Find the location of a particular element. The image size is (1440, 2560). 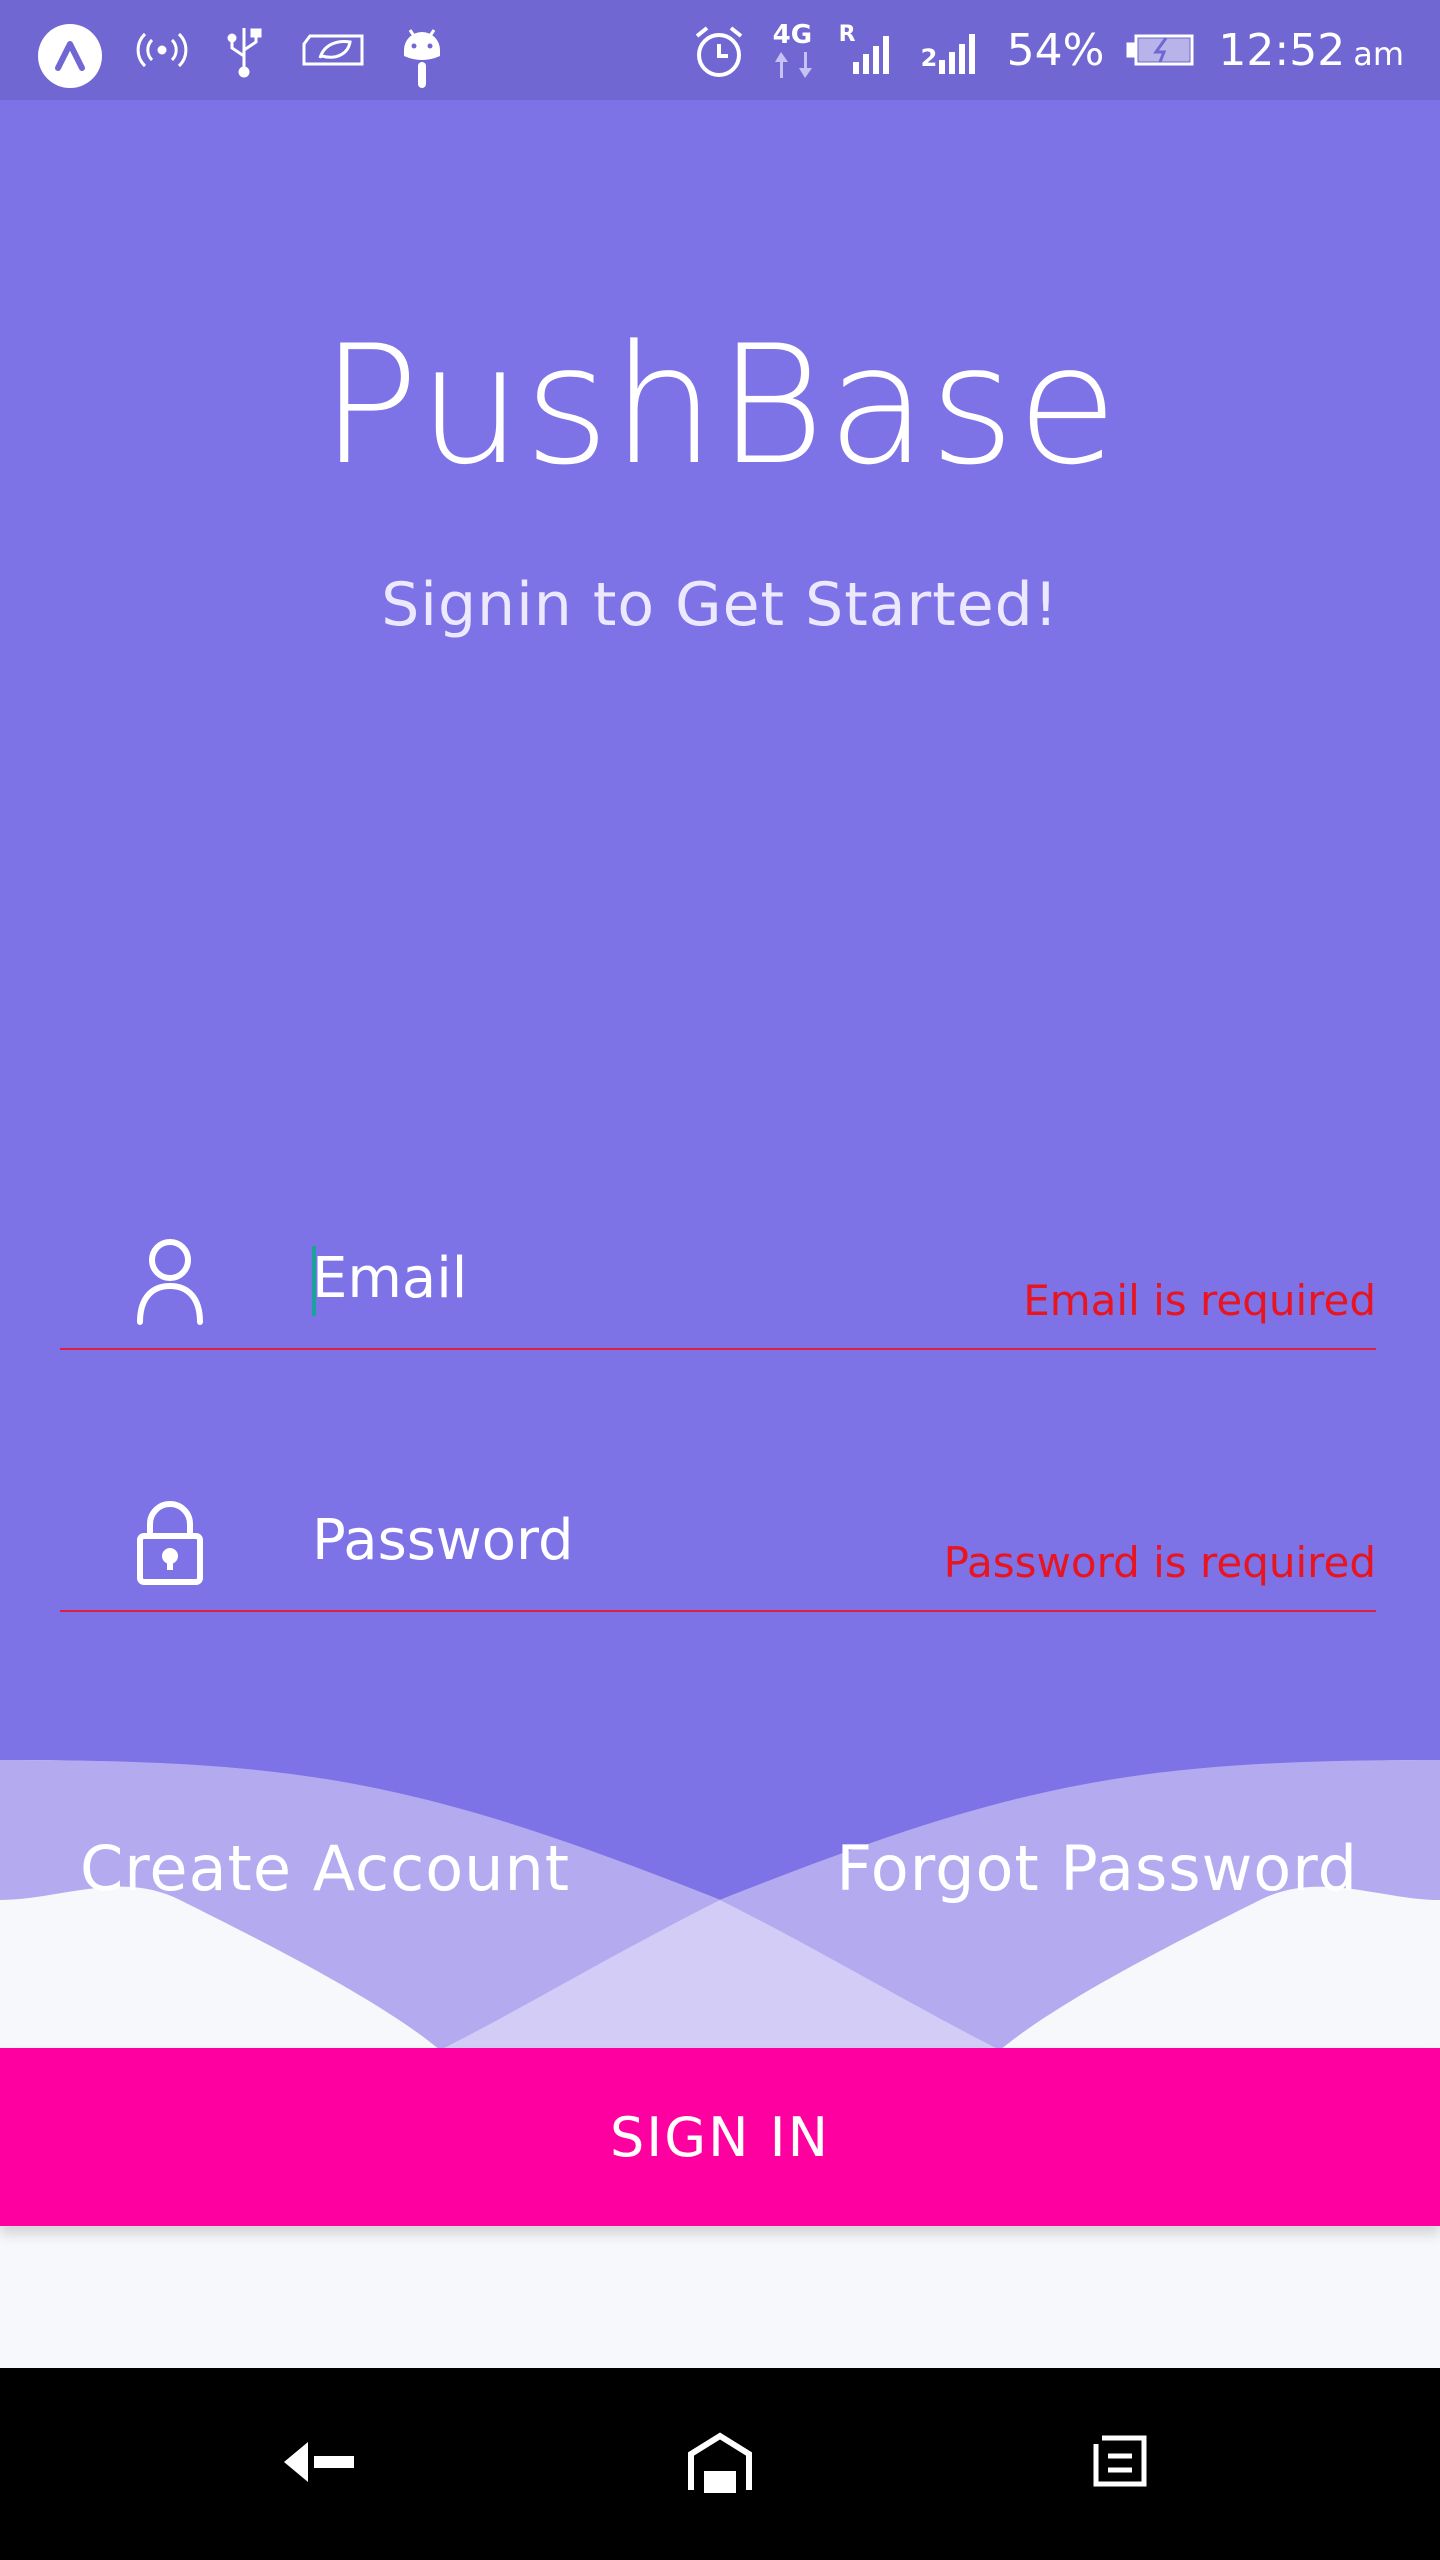

status-bar: 4G R 2 54% 12:52 am is located at coordinates (720, 50).